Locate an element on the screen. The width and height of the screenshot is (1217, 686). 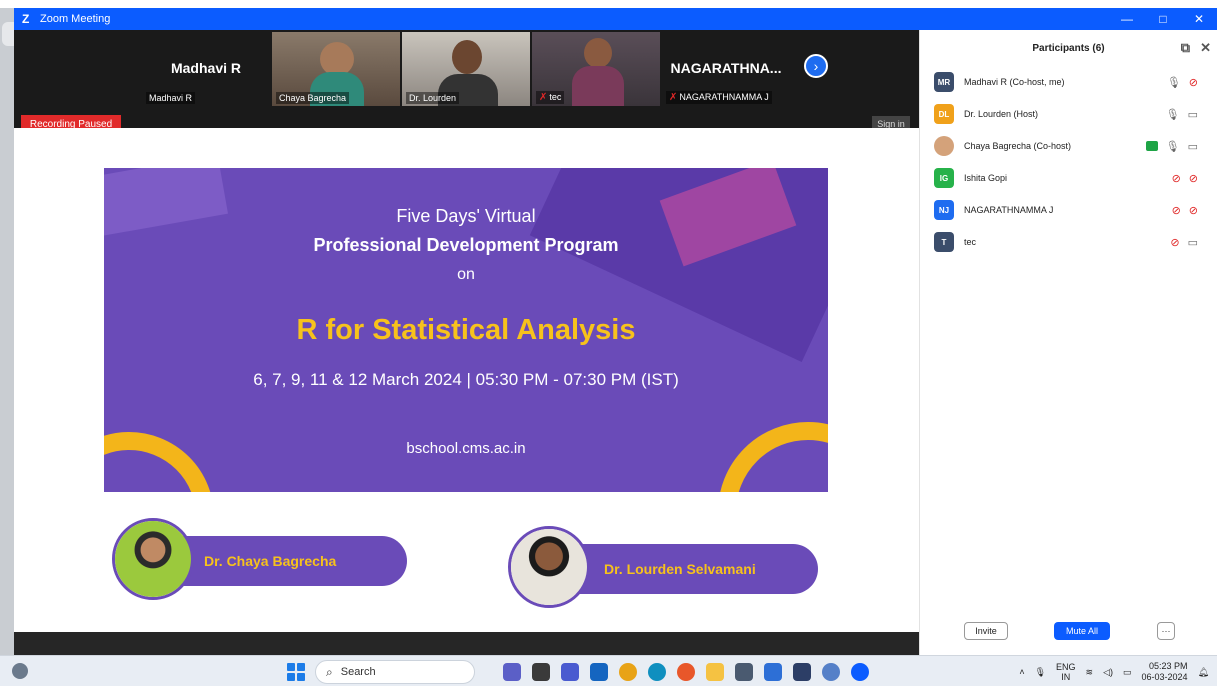
store-icon is located at coordinates (802, 672).